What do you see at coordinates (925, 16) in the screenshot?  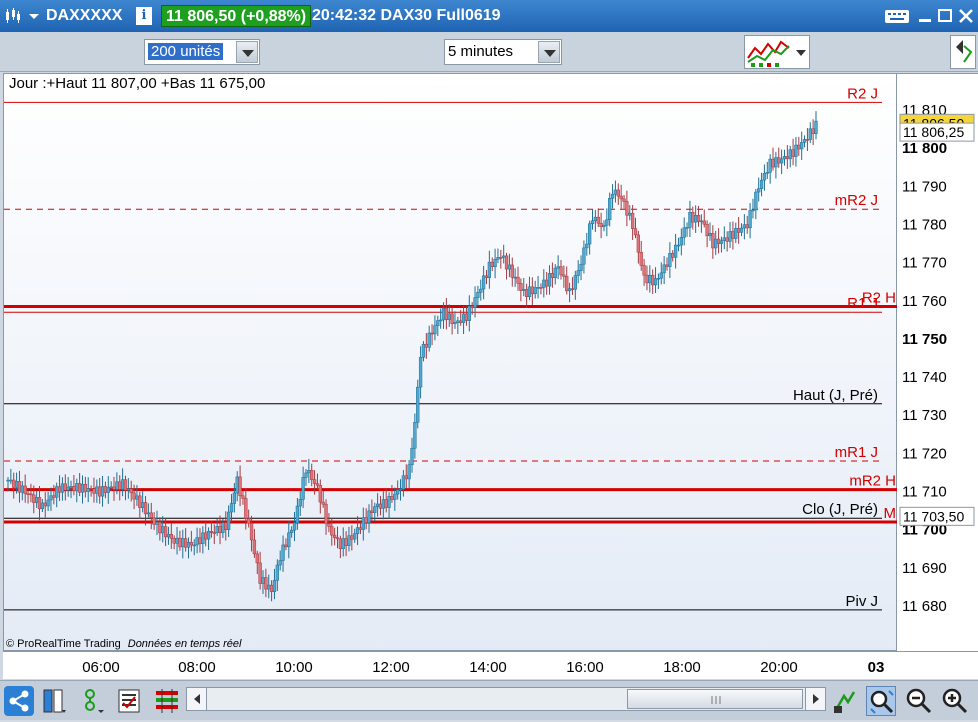 I see `minimize-icon` at bounding box center [925, 16].